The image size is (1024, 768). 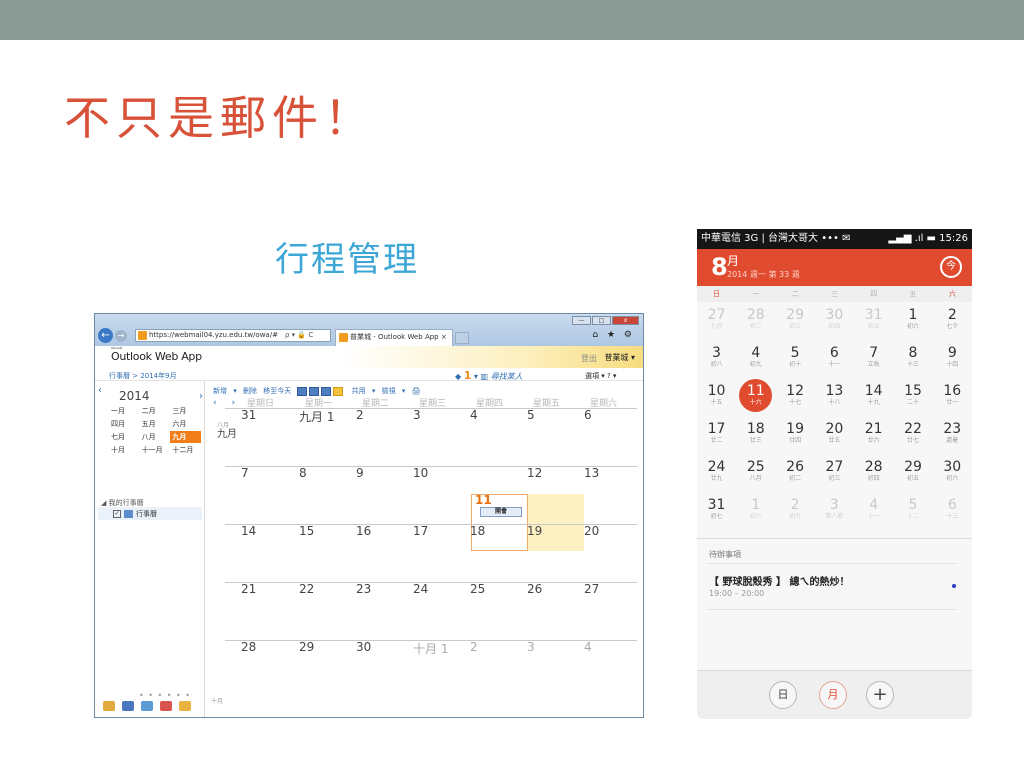 What do you see at coordinates (795, 516) in the screenshot?
I see `calendar-day: 2 初九` at bounding box center [795, 516].